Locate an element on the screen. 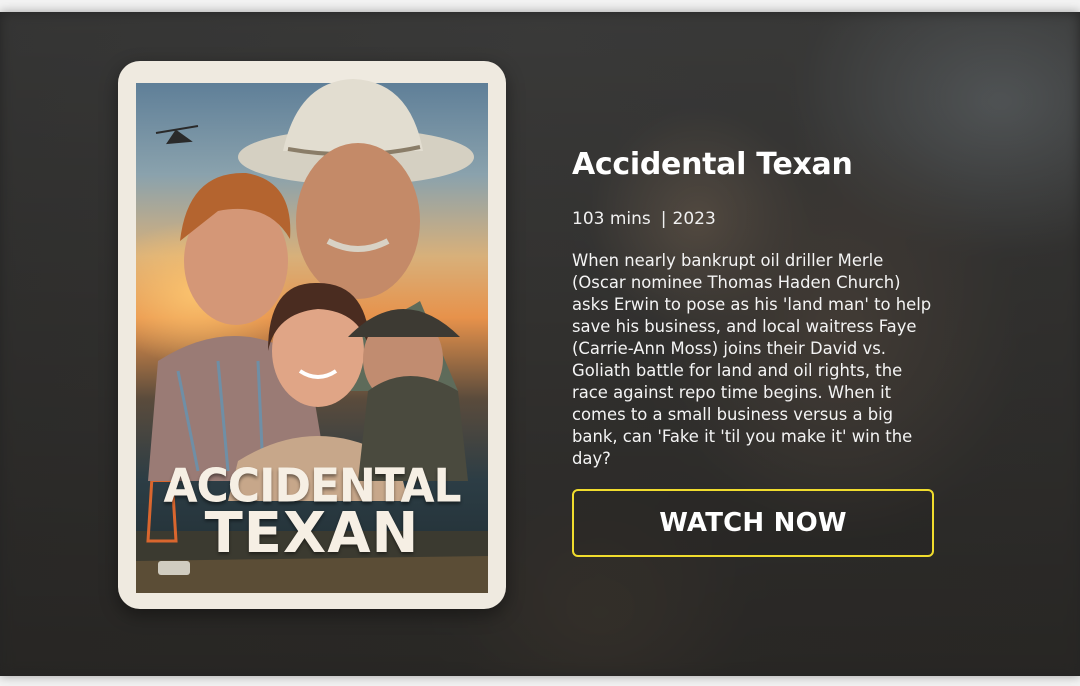 The height and width of the screenshot is (686, 1080). watch-now-button: WATCH NOW is located at coordinates (753, 523).